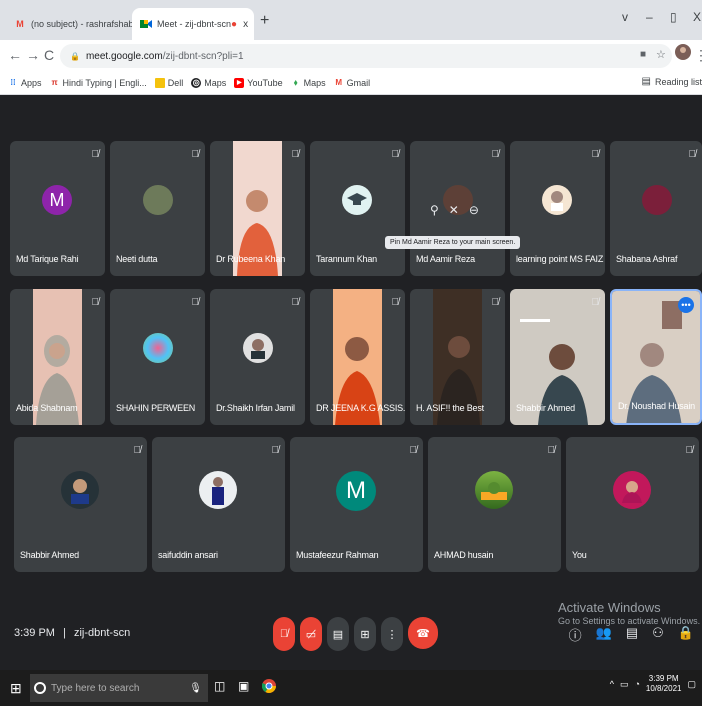  I want to click on clock-date: 10/8/2021, so click(663, 689).